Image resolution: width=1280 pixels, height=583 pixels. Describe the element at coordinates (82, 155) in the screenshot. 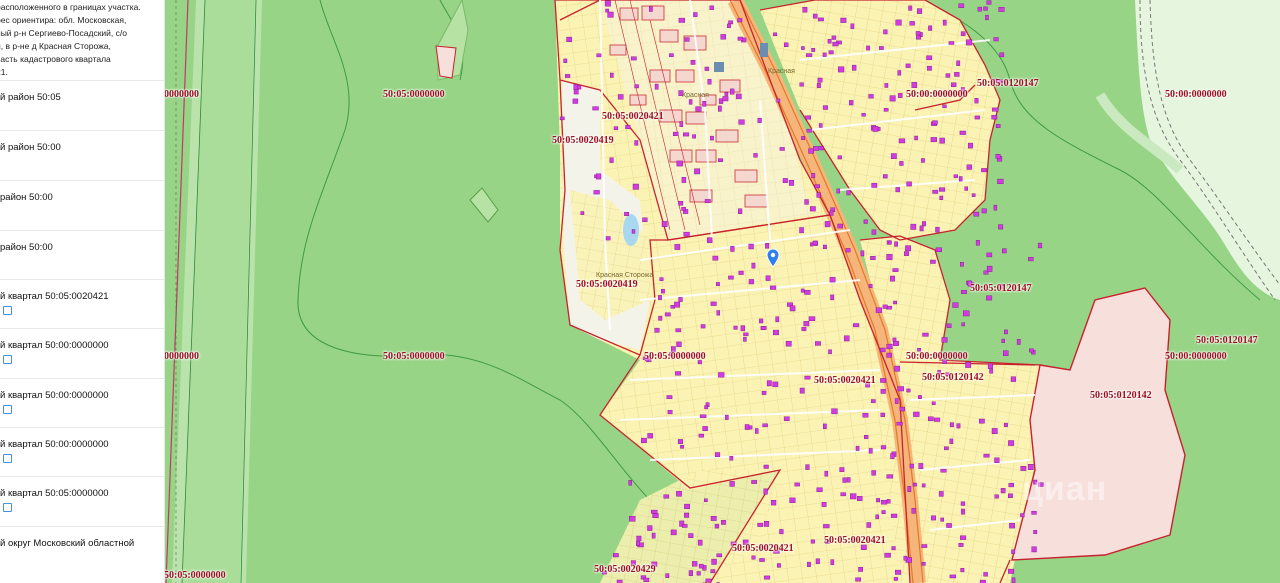

I see `cadastral-list-item: й район 50:00` at that location.